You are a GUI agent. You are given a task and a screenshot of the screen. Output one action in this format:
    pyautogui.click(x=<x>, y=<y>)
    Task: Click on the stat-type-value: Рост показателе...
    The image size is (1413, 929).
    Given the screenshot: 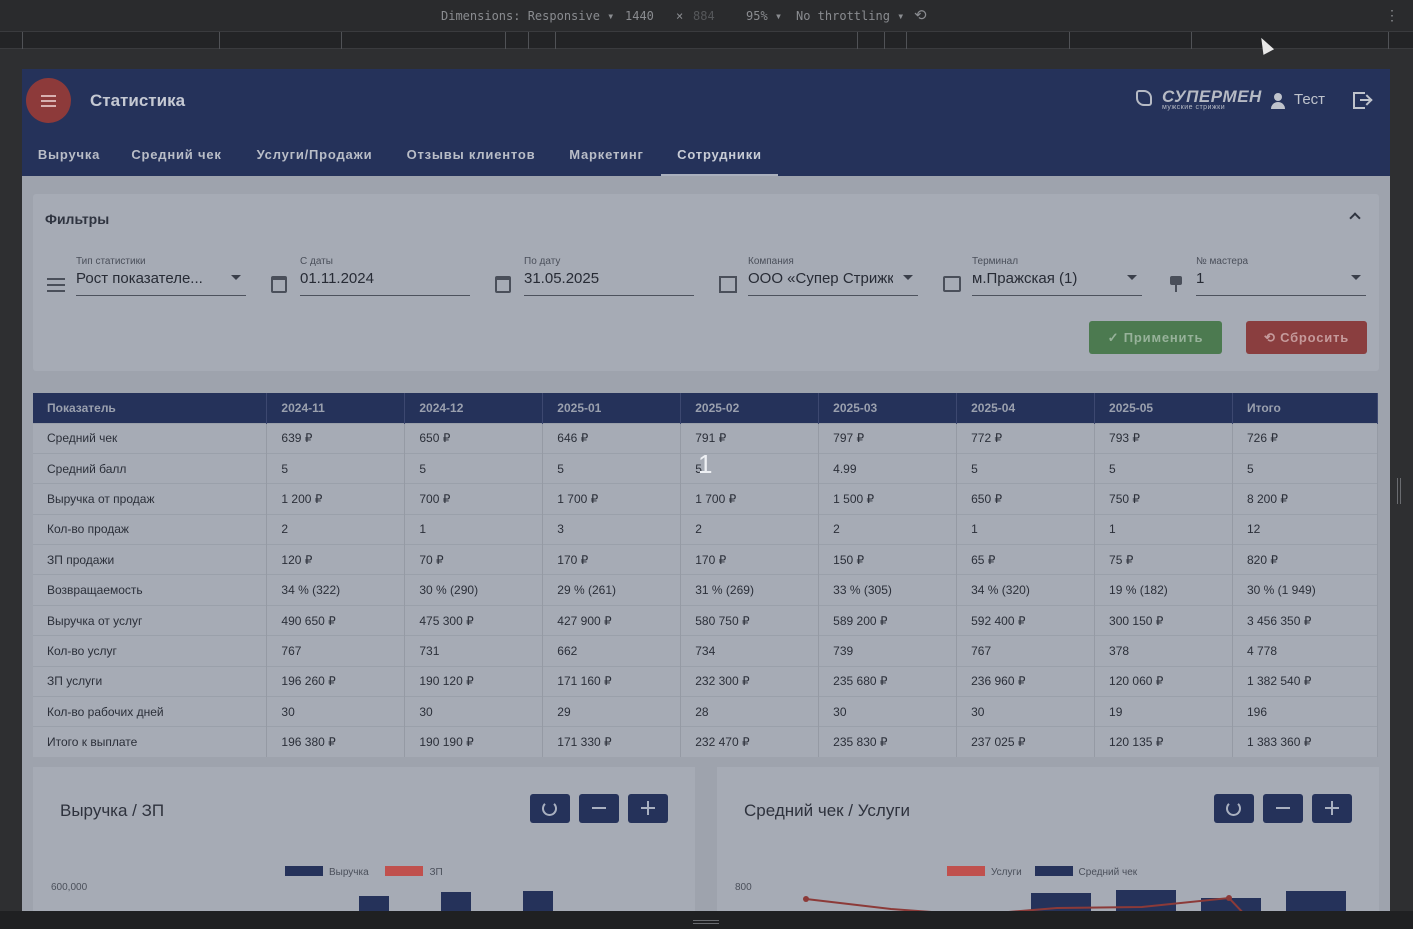 What is the action you would take?
    pyautogui.click(x=139, y=278)
    